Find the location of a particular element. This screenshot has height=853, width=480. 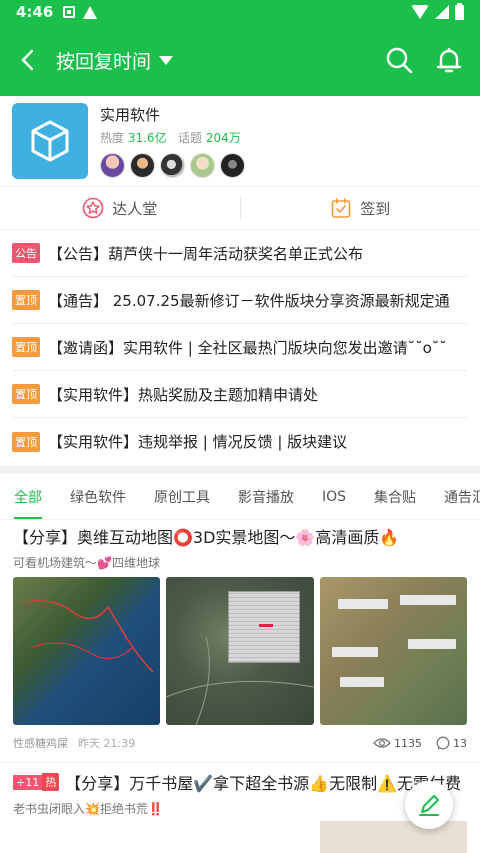

view-count: 1135 is located at coordinates (408, 743).